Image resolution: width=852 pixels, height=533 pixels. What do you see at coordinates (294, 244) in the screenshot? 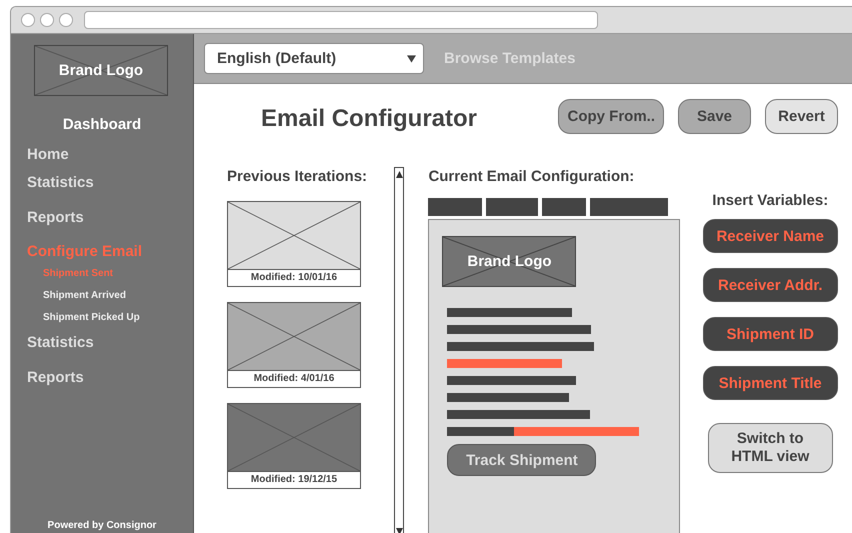
I see `iteration-thumbnail: Modified: 10/01/16` at bounding box center [294, 244].